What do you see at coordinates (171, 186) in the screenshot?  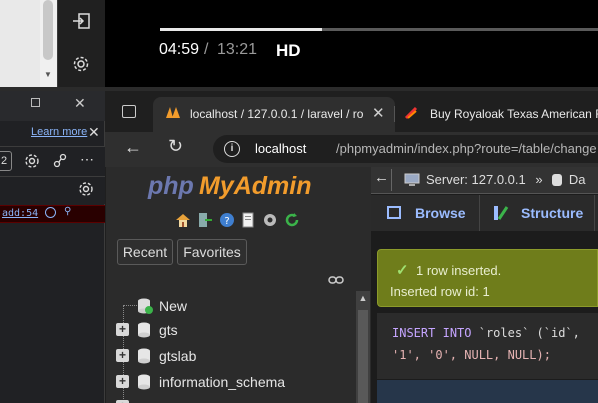 I see `pma-logo-php: php` at bounding box center [171, 186].